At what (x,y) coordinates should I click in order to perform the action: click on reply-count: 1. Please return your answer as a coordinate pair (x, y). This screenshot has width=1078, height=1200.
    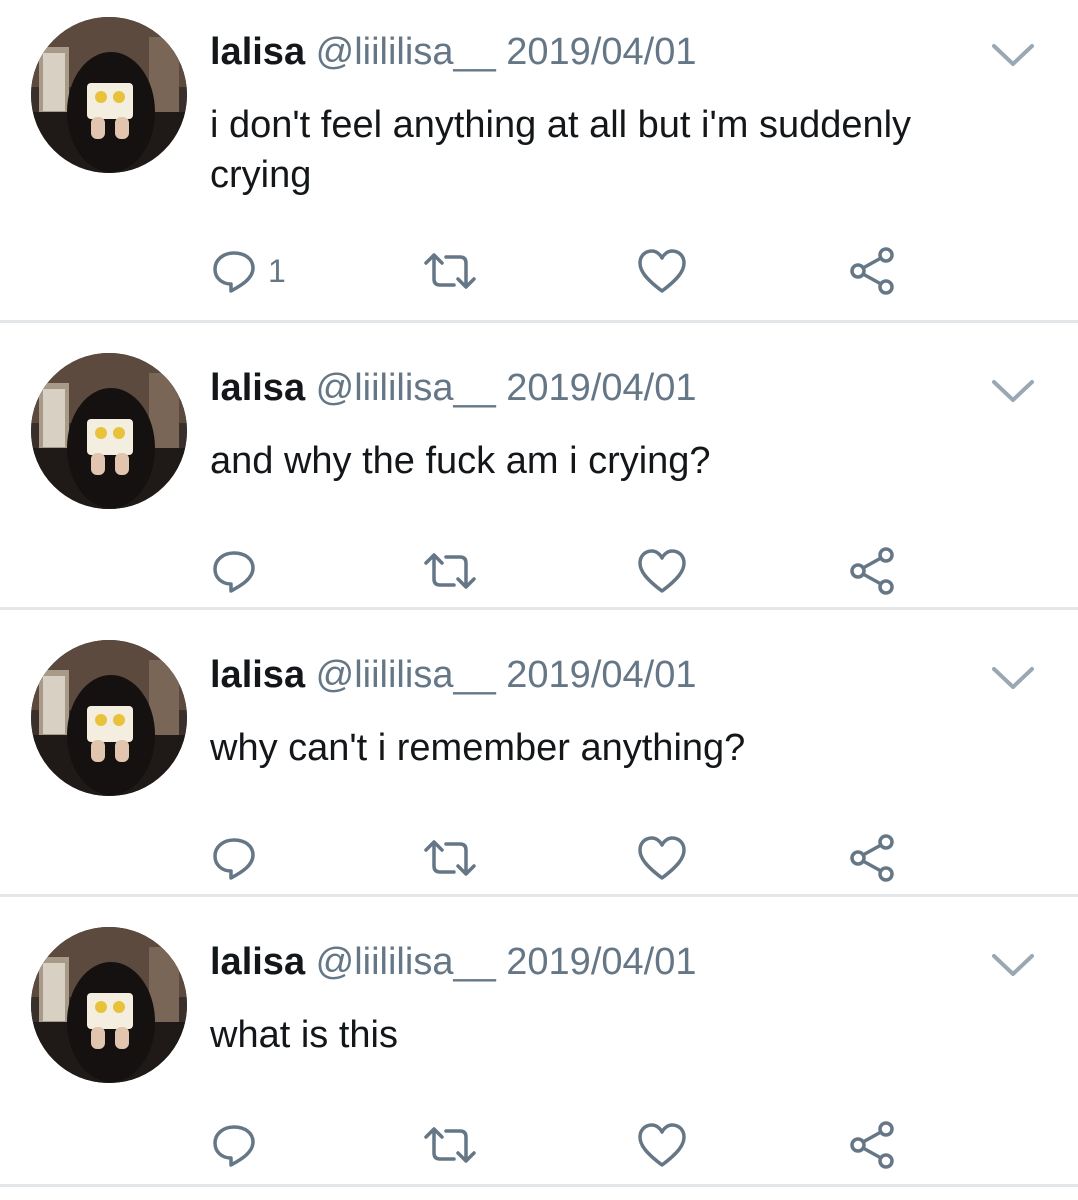
    Looking at the image, I should click on (277, 270).